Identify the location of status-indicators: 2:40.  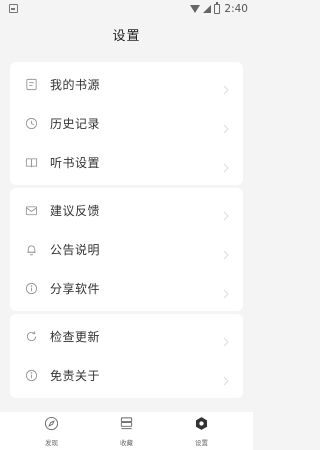
(219, 8).